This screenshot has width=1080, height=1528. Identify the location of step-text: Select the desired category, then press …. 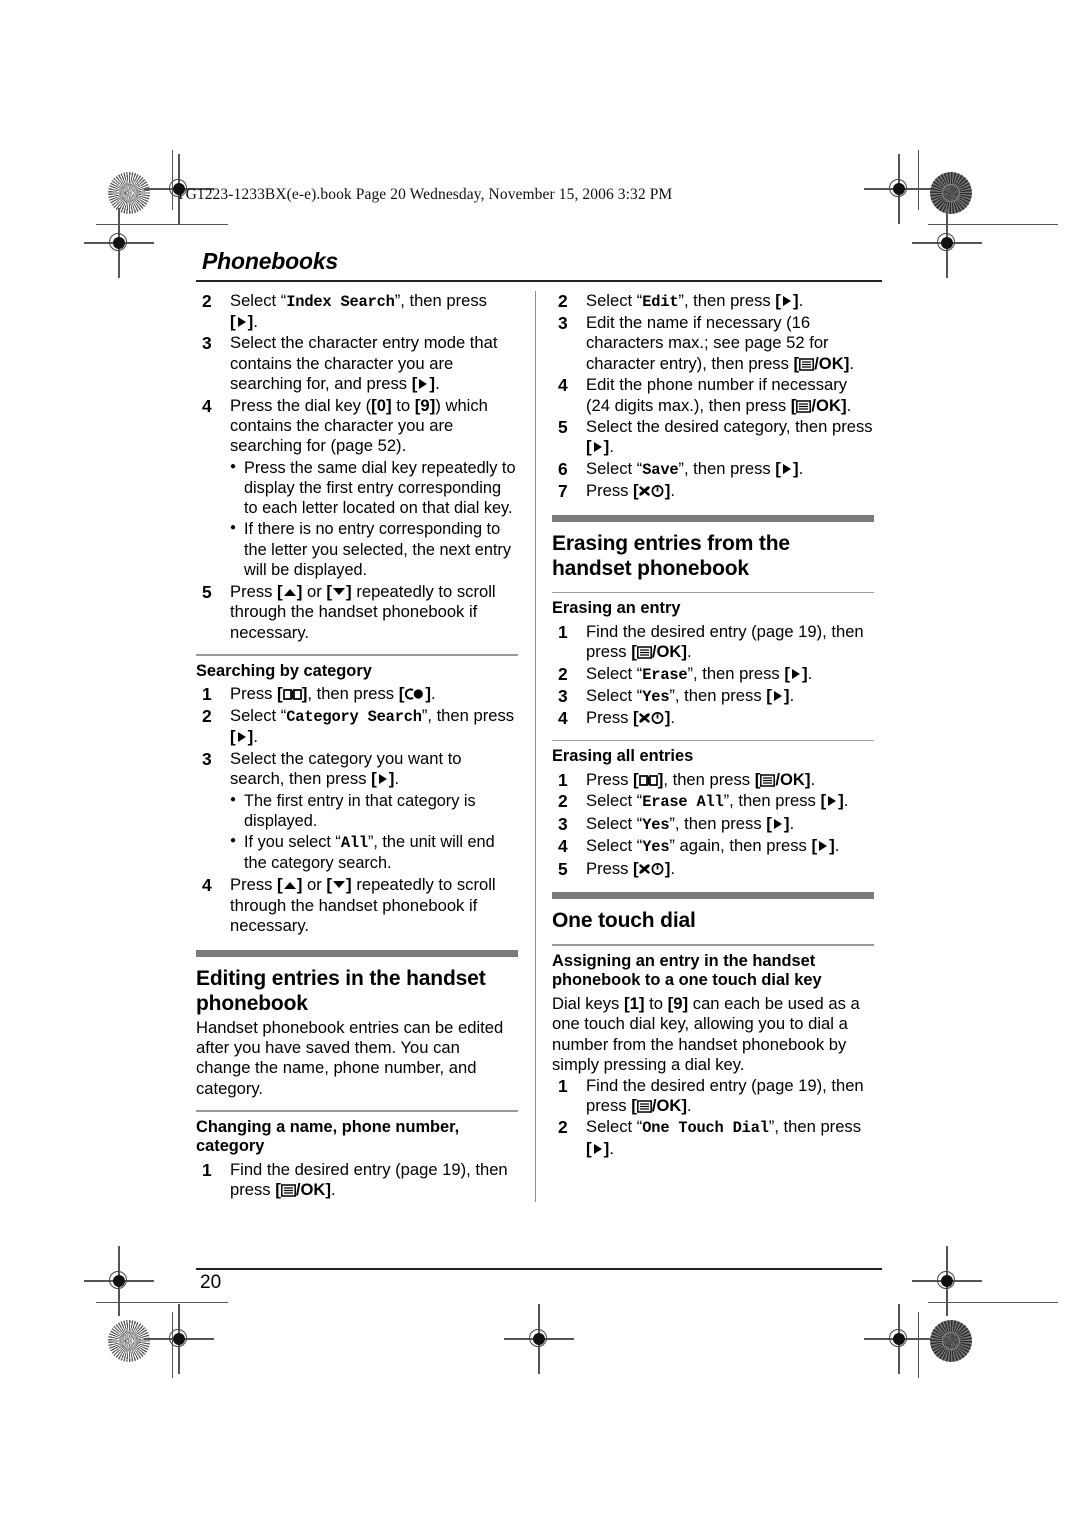
(729, 437).